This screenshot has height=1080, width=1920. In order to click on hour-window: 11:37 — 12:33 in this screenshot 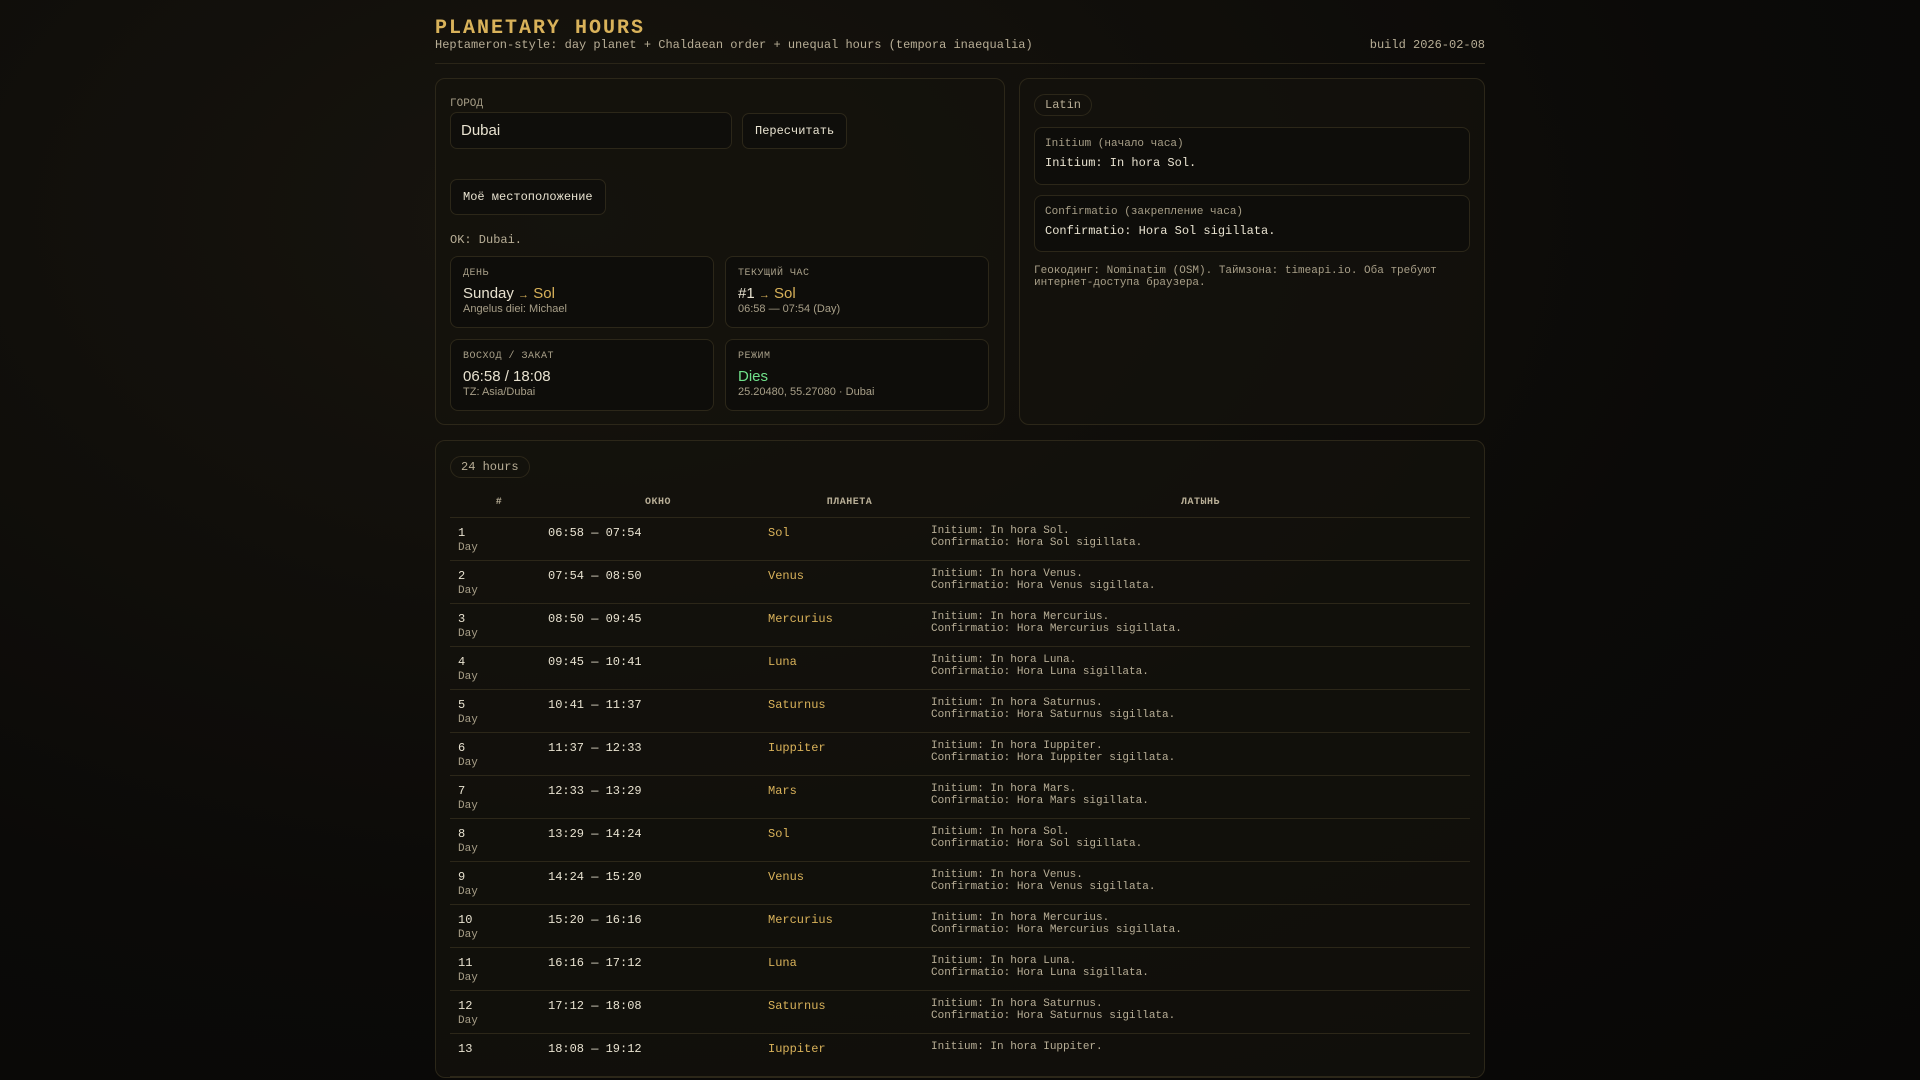, I will do `click(658, 754)`.